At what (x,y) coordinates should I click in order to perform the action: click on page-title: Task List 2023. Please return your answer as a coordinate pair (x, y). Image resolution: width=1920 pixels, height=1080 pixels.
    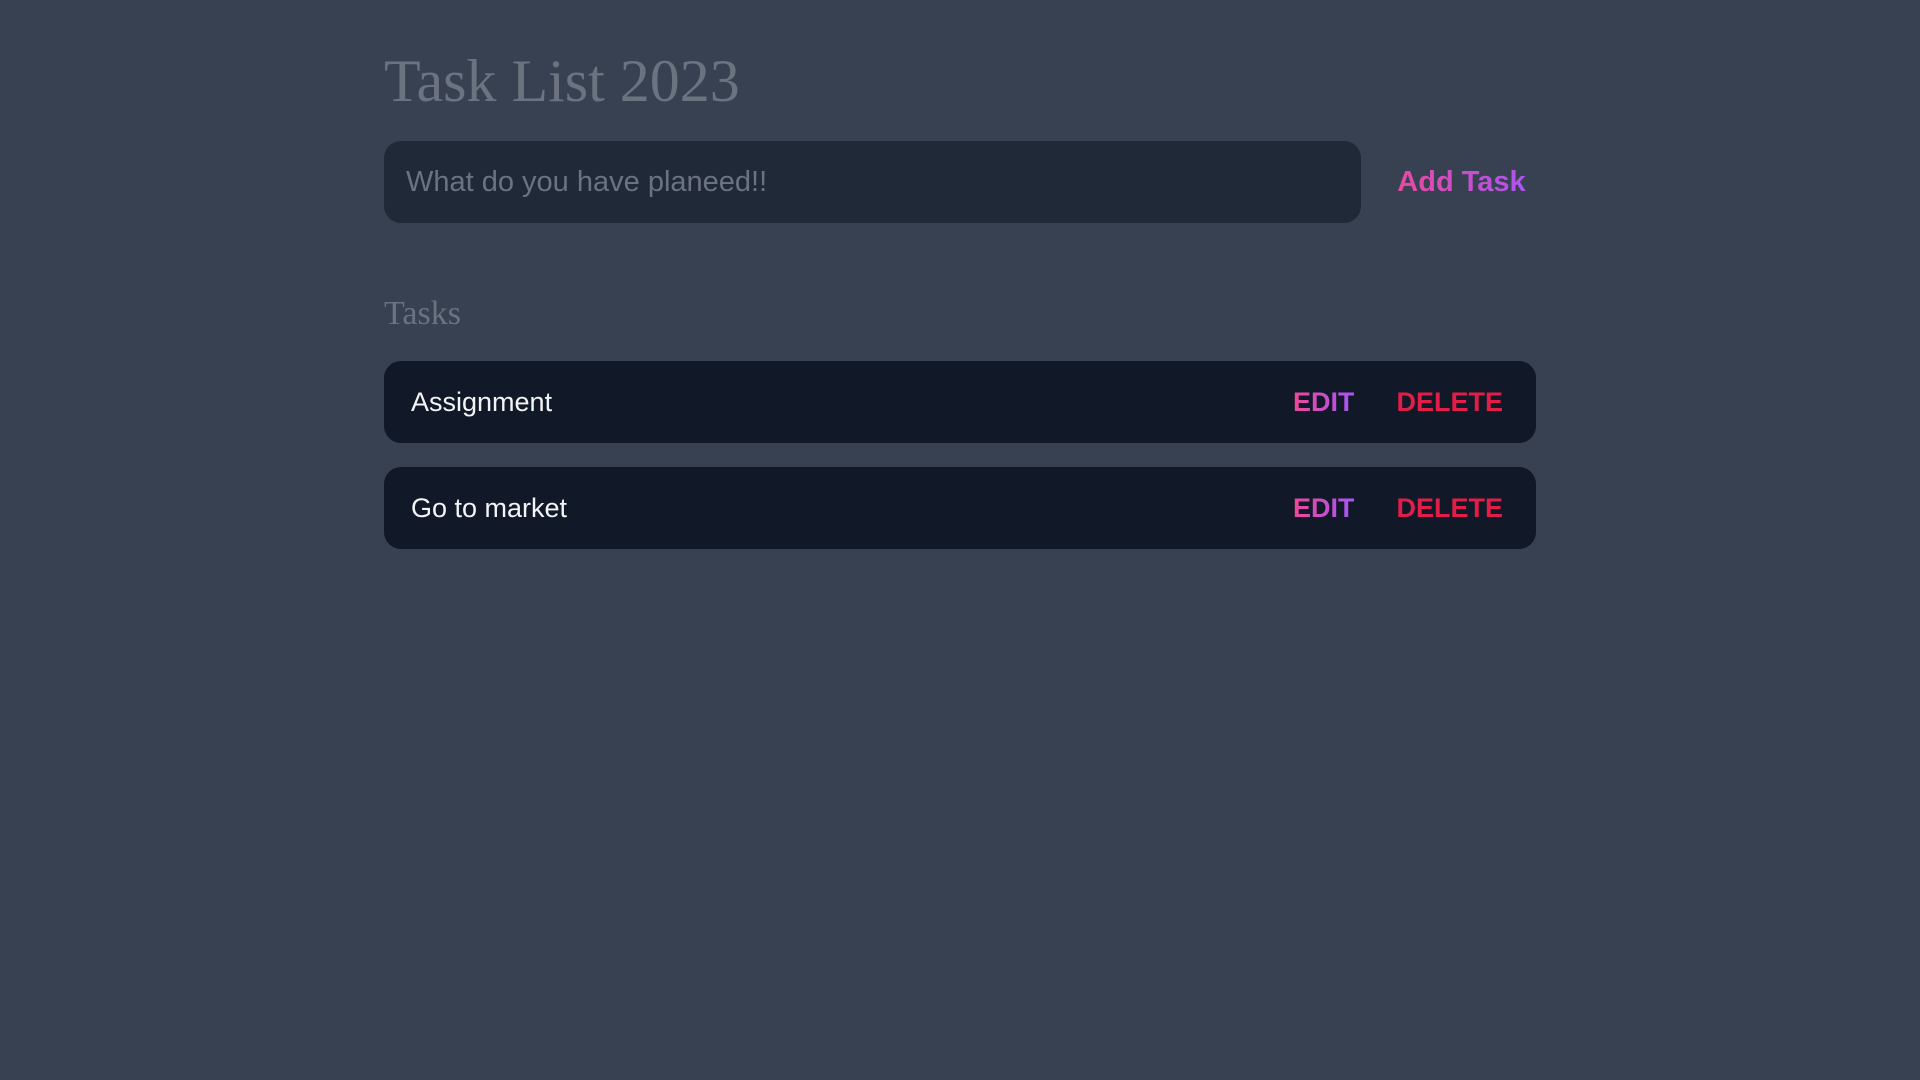
    Looking at the image, I should click on (562, 81).